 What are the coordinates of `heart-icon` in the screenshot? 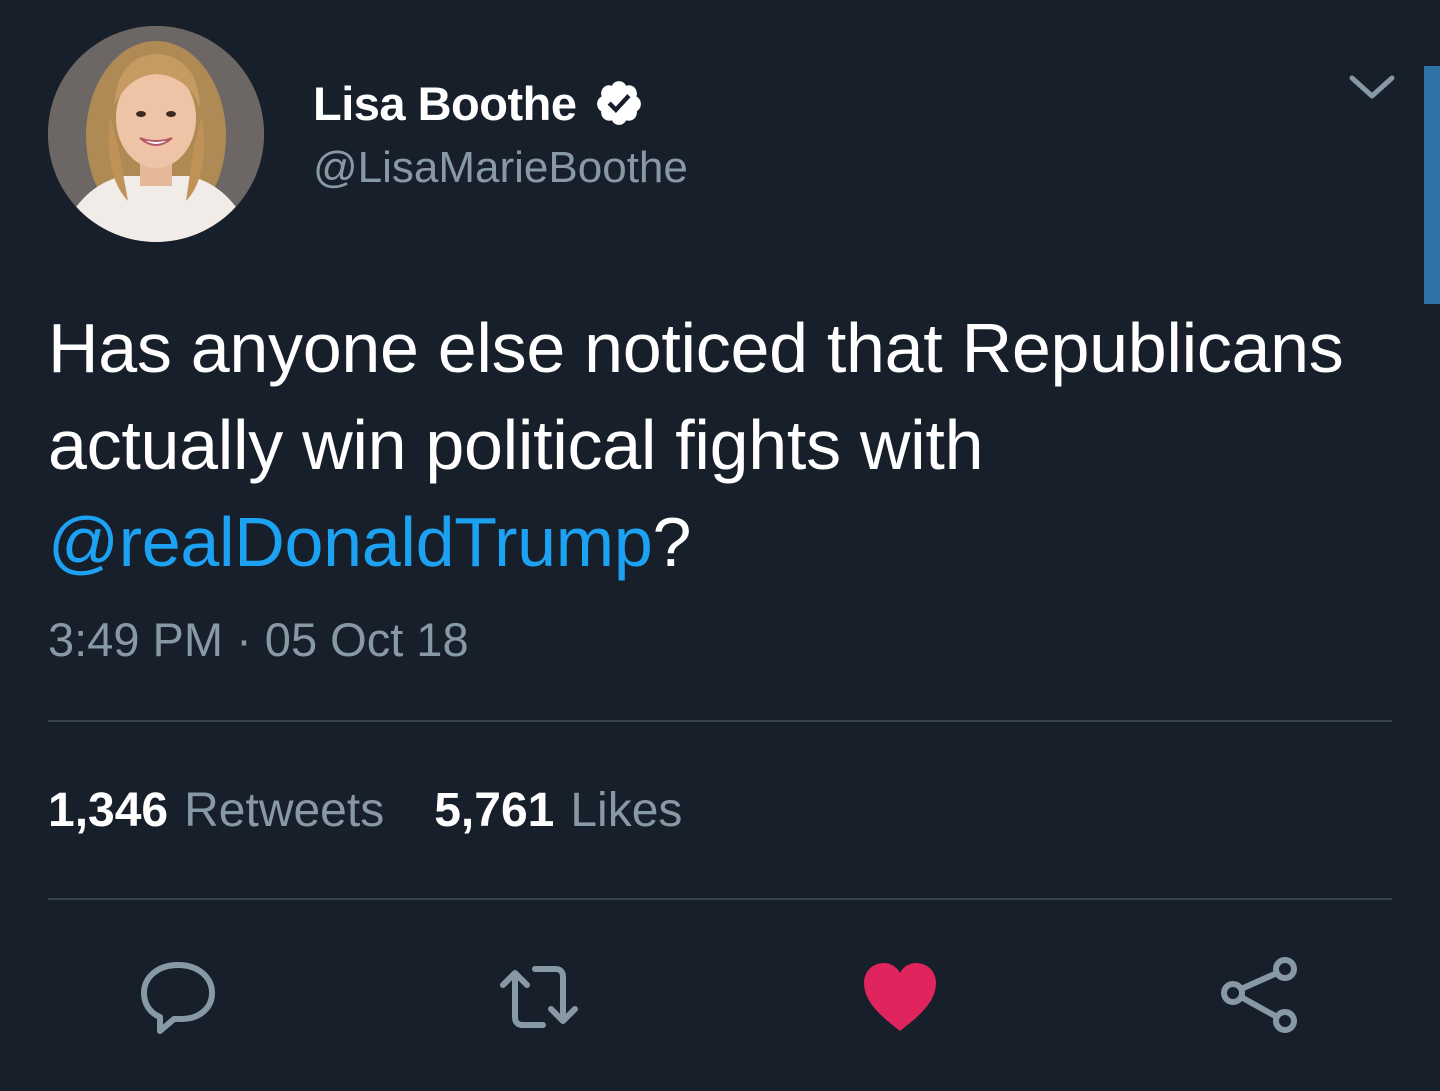 It's located at (900, 997).